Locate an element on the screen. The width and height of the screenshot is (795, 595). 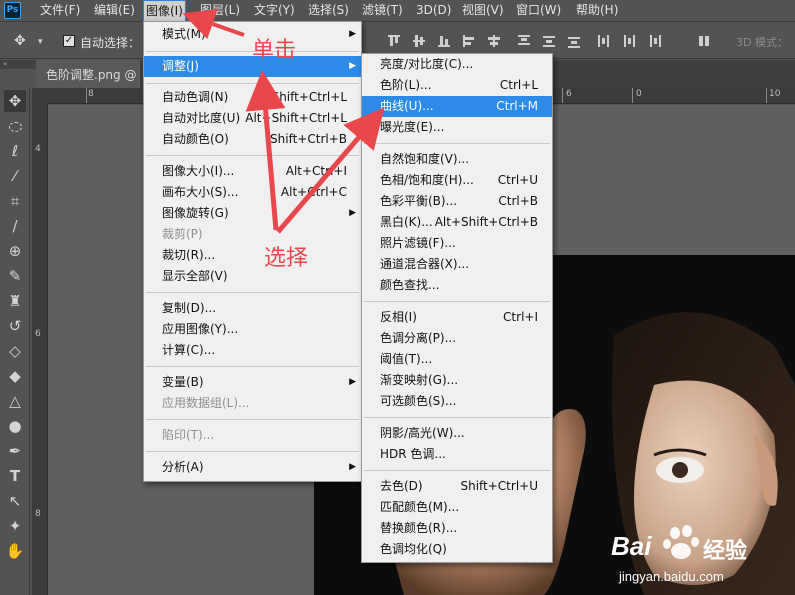
annotation-arrows is located at coordinates (283, 121).